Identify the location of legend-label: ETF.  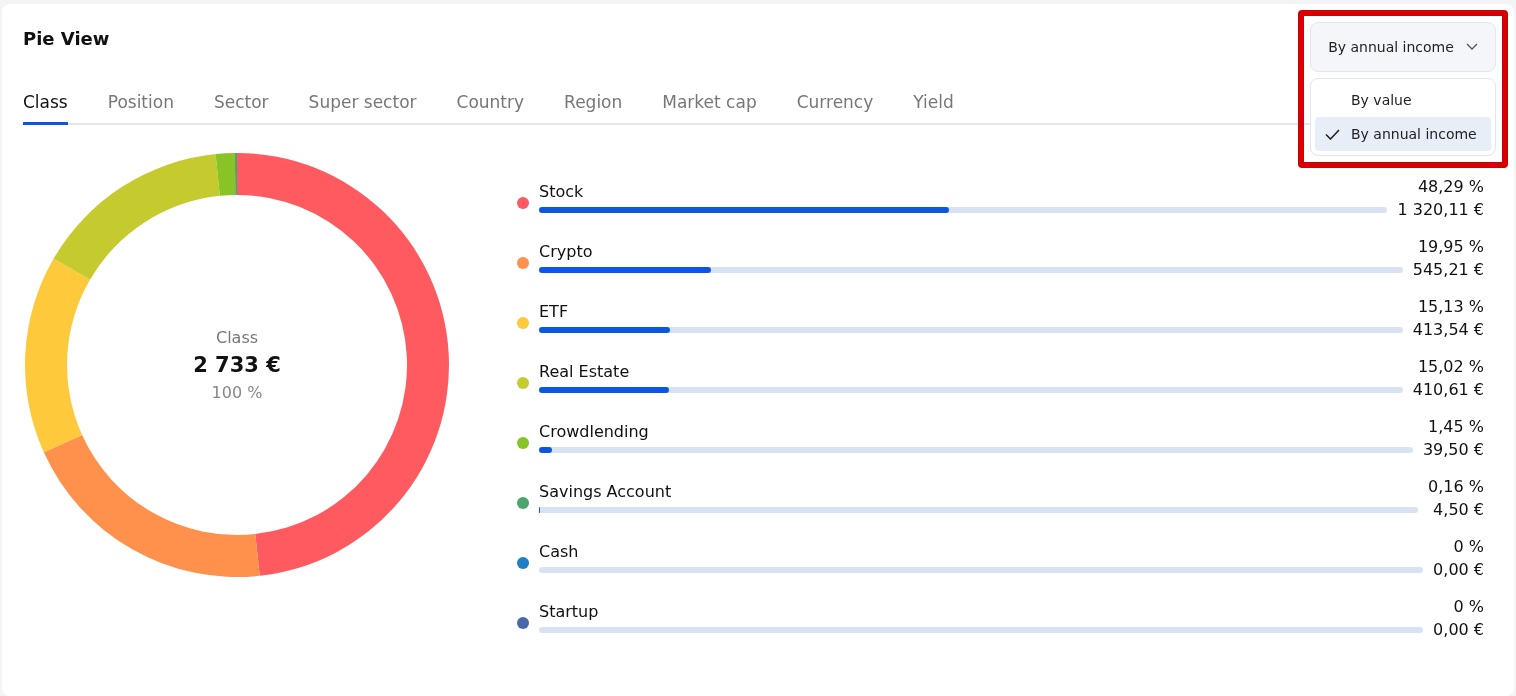
(554, 311).